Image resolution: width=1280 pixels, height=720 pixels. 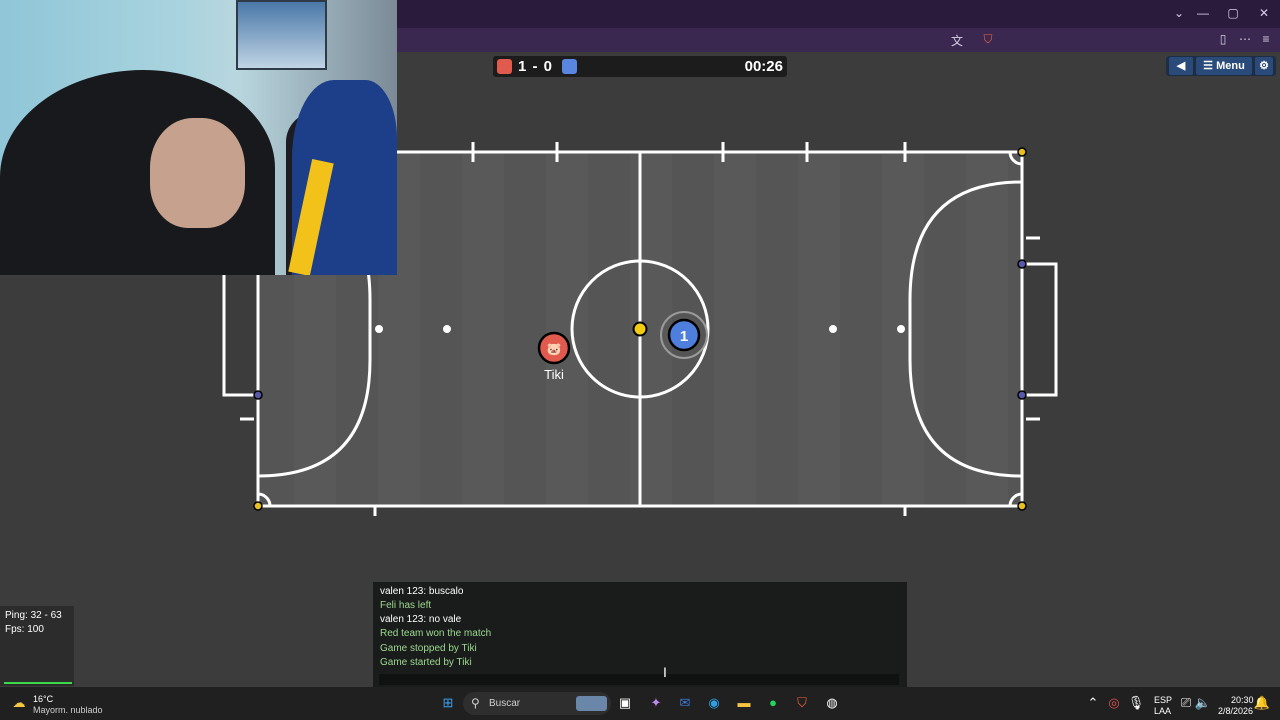 I want to click on brave-icon: ⛉, so click(x=802, y=703).